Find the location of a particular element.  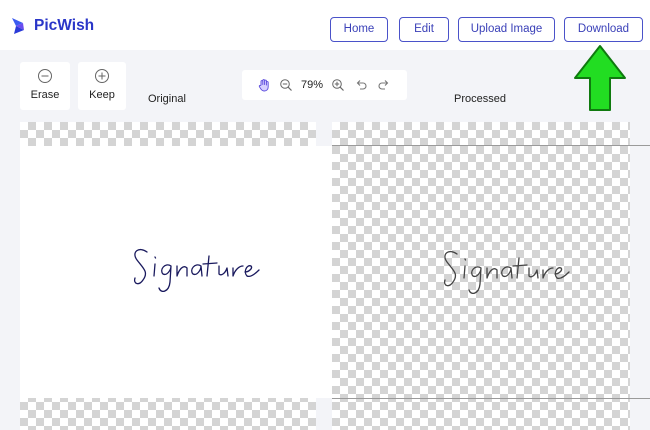

undo-icon is located at coordinates (361, 85).